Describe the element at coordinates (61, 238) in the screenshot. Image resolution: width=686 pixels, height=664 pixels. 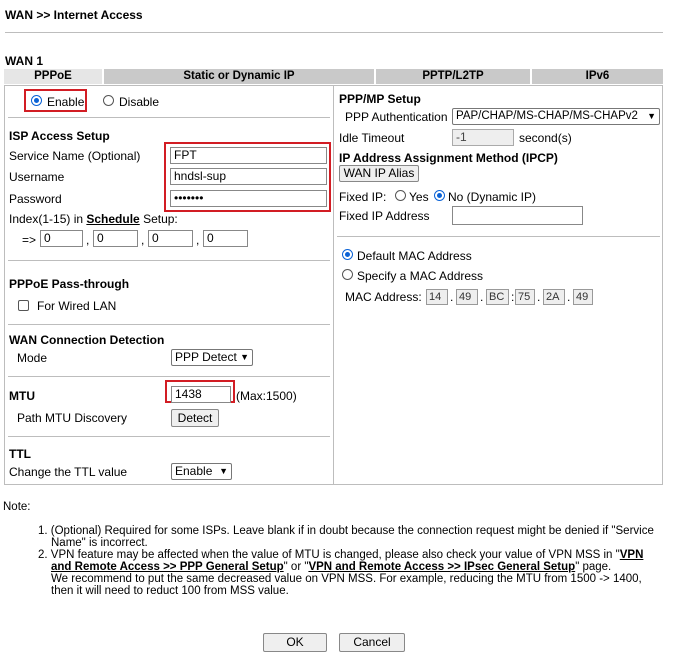
I see `schedule-index-1: 0` at that location.